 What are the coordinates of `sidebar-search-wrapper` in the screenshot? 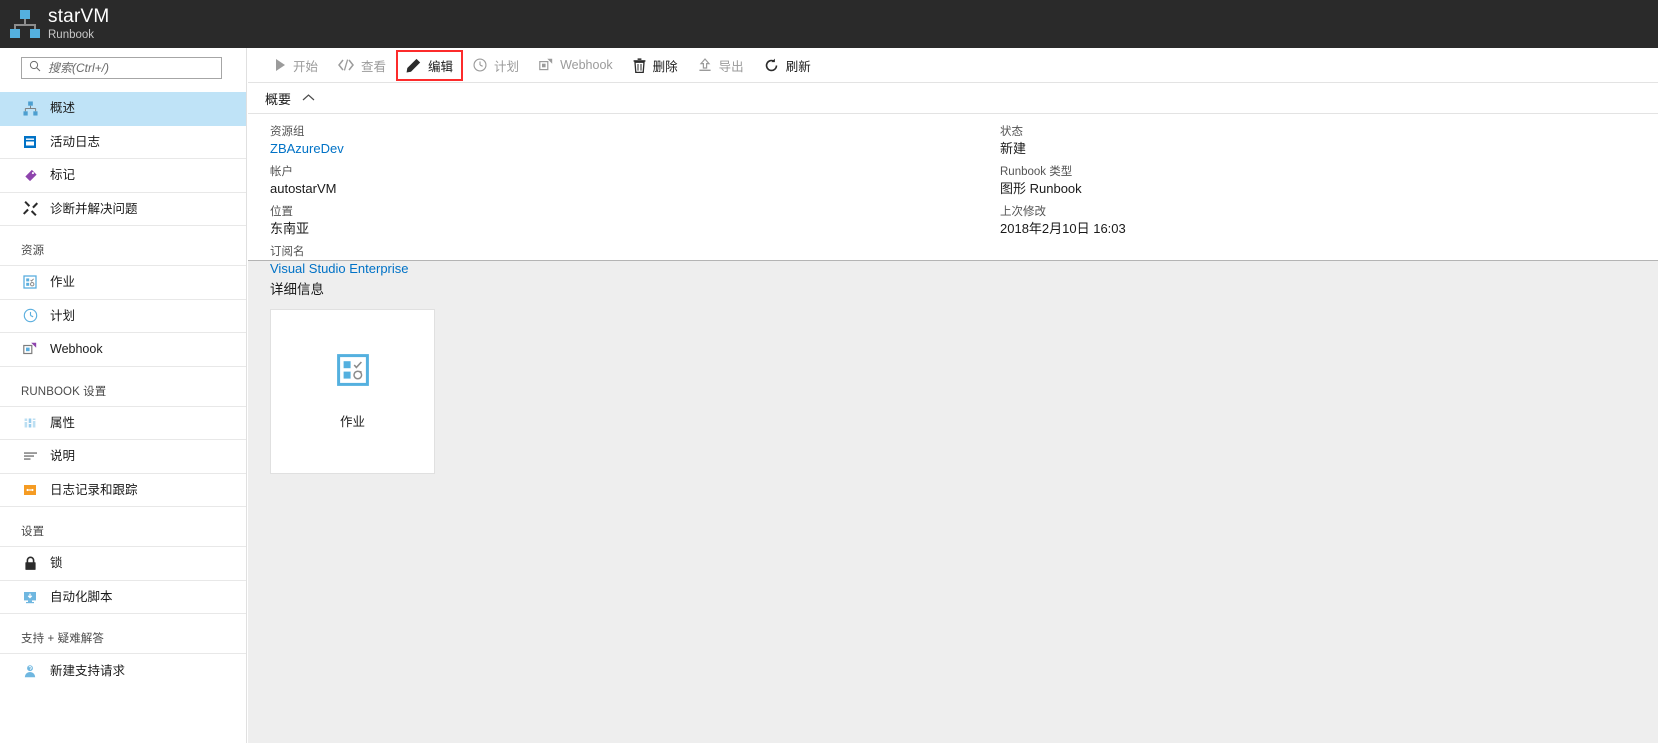 It's located at (123, 67).